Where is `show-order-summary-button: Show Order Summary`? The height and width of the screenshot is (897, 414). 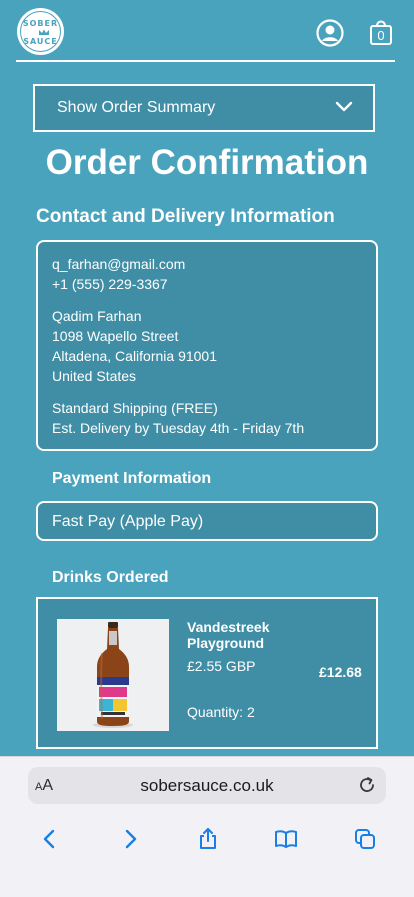 show-order-summary-button: Show Order Summary is located at coordinates (204, 108).